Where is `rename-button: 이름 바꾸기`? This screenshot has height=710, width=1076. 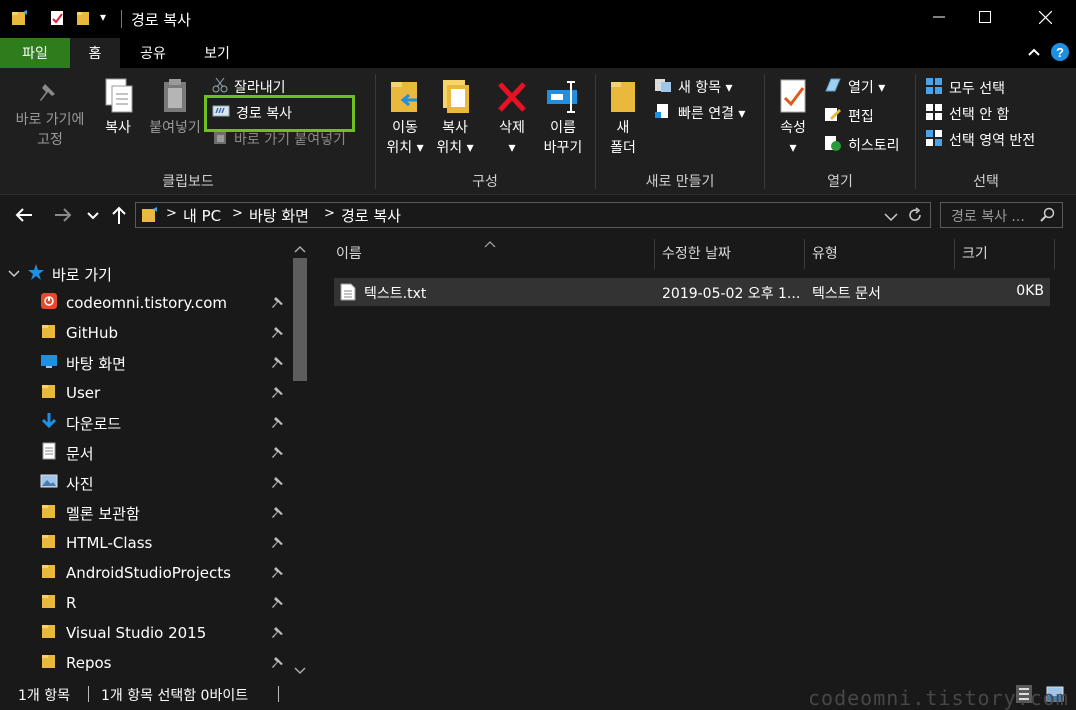
rename-button: 이름 바꾸기 is located at coordinates (563, 117).